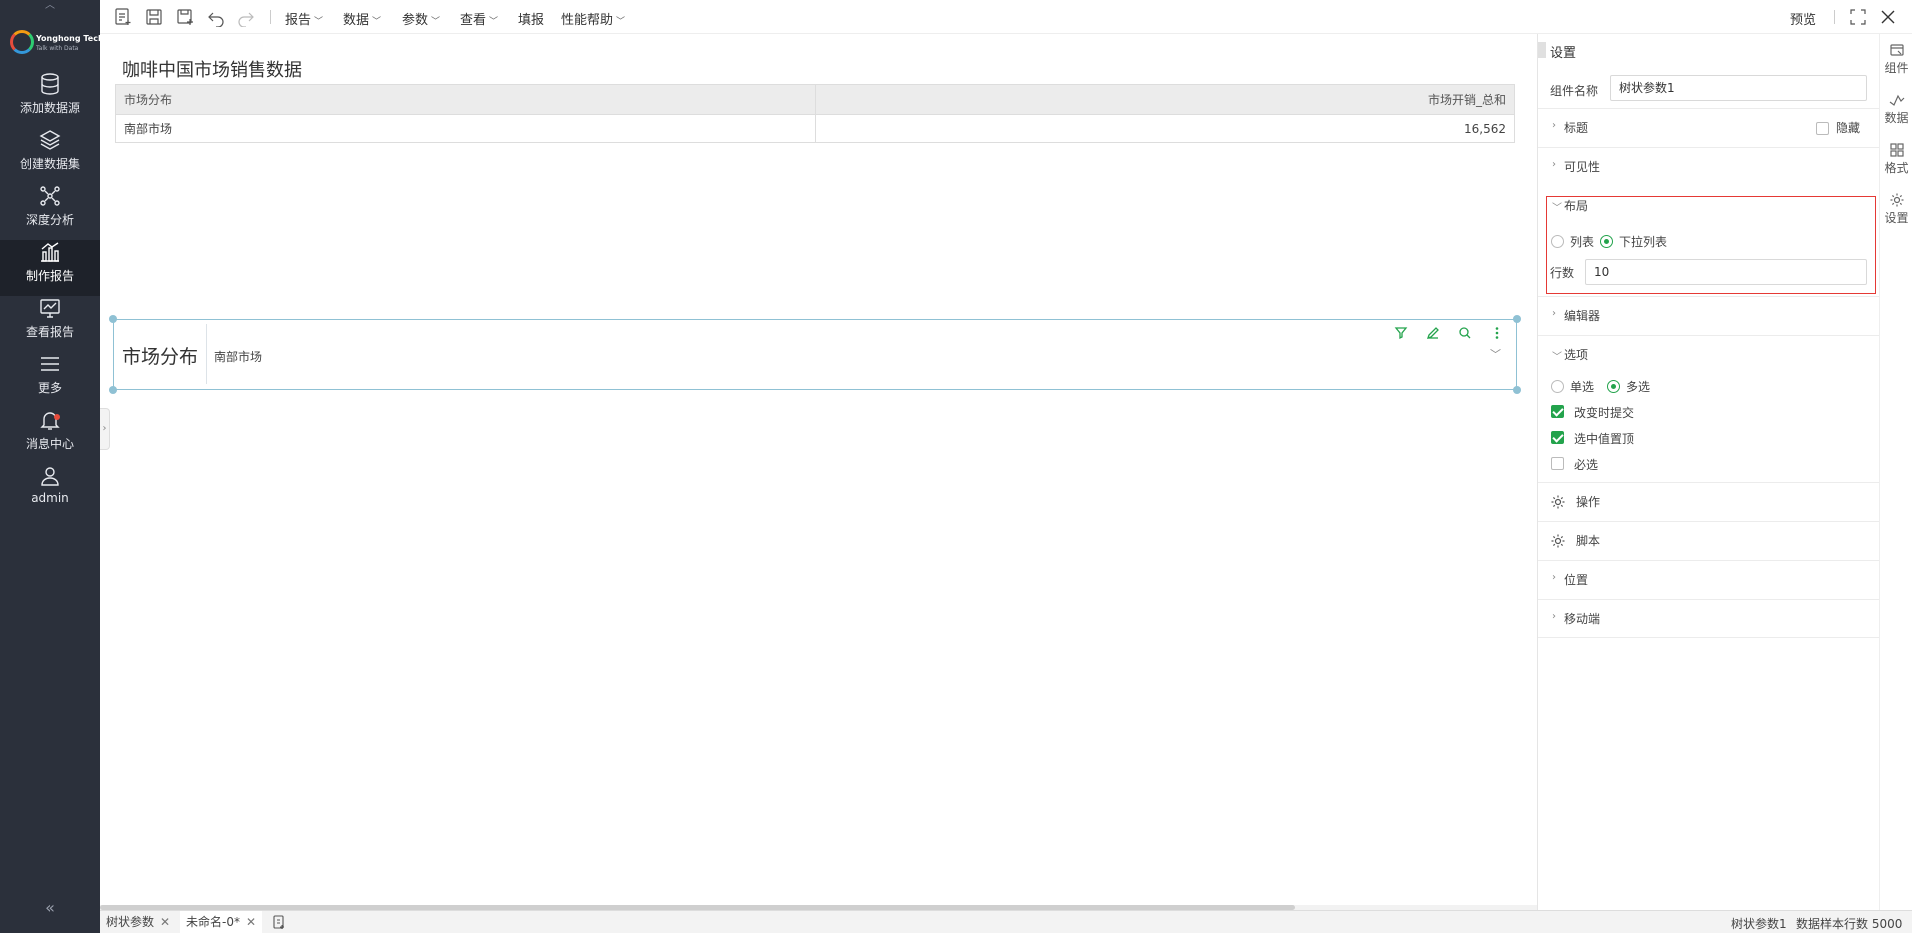 This screenshot has height=933, width=1912. What do you see at coordinates (1896, 161) in the screenshot?
I see `tab-format: 格式` at bounding box center [1896, 161].